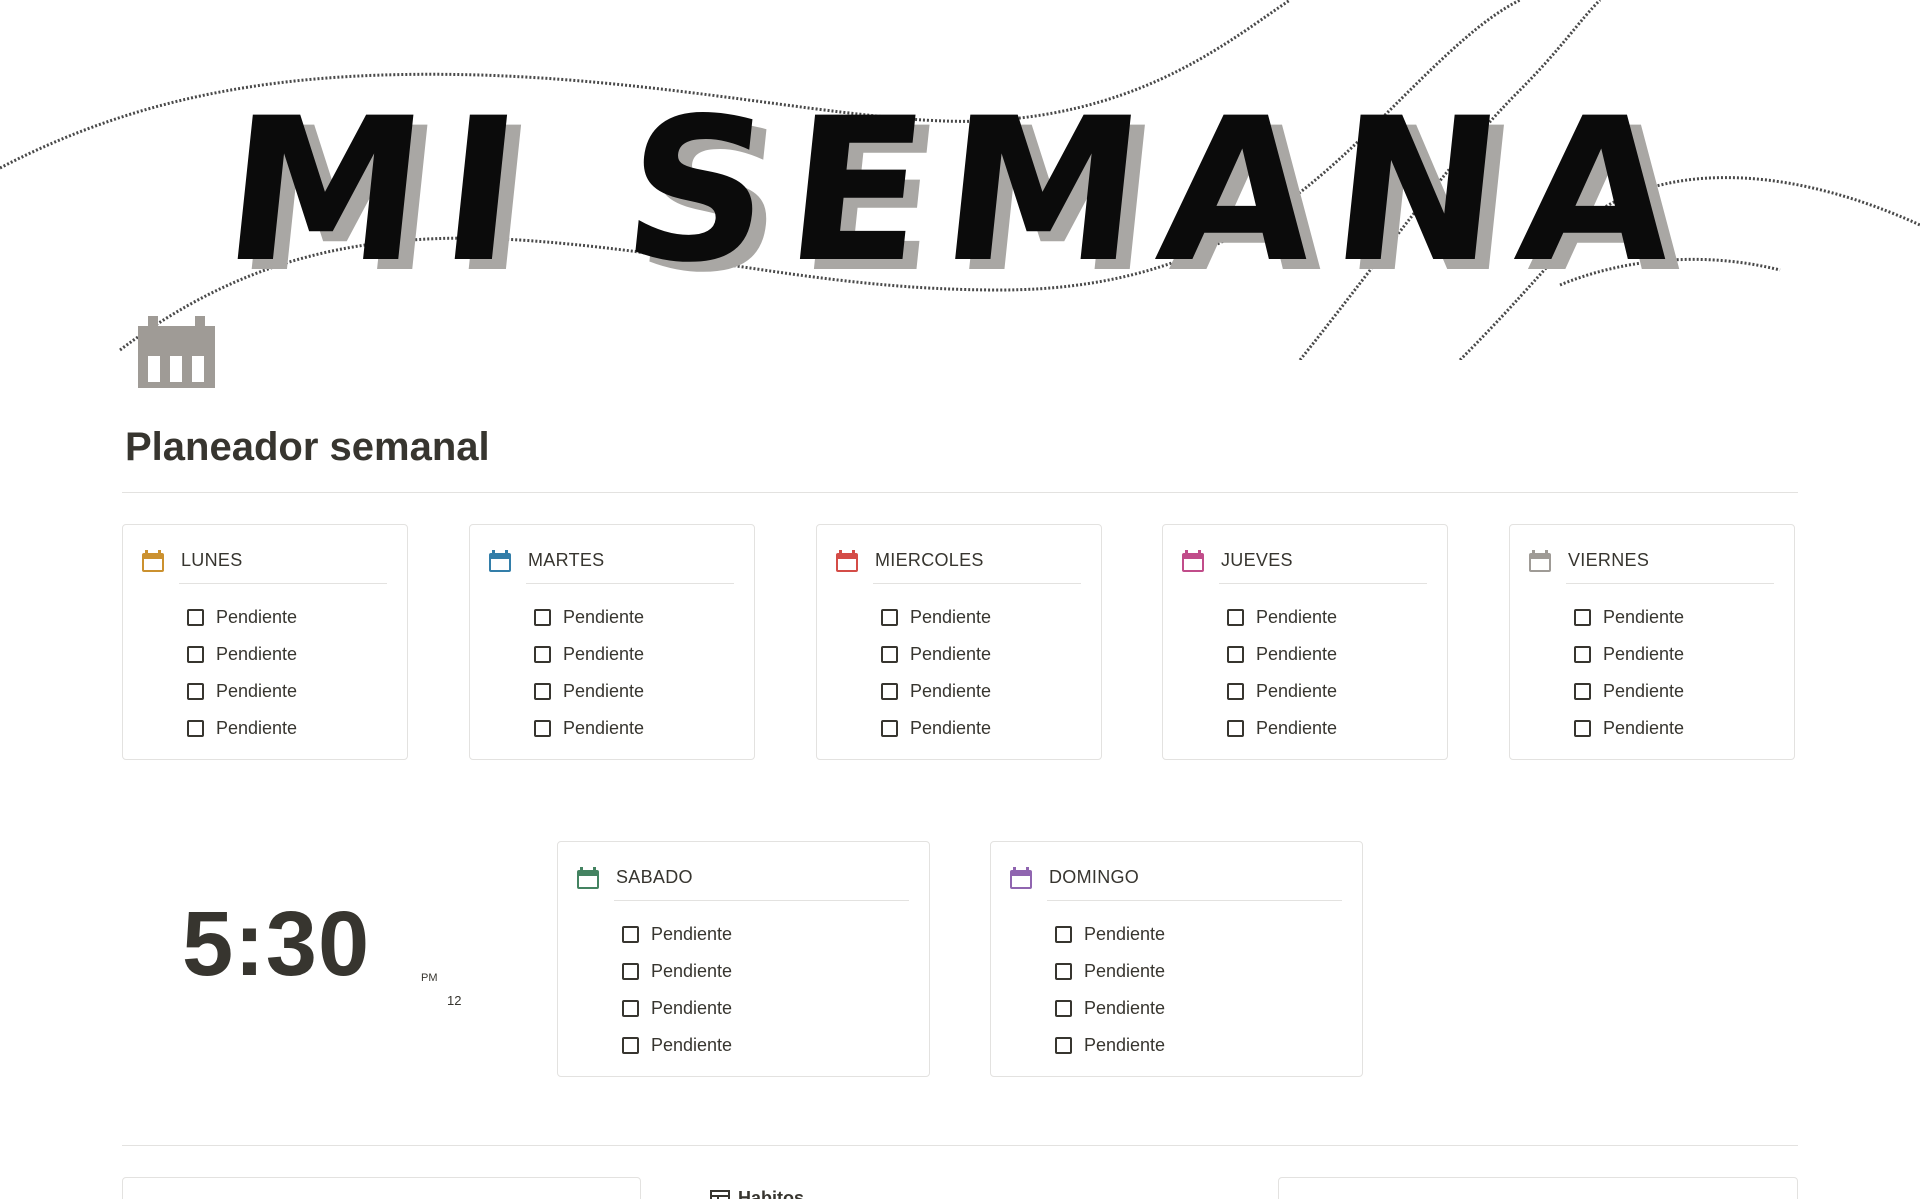  I want to click on clock-time: 5:30, so click(276, 944).